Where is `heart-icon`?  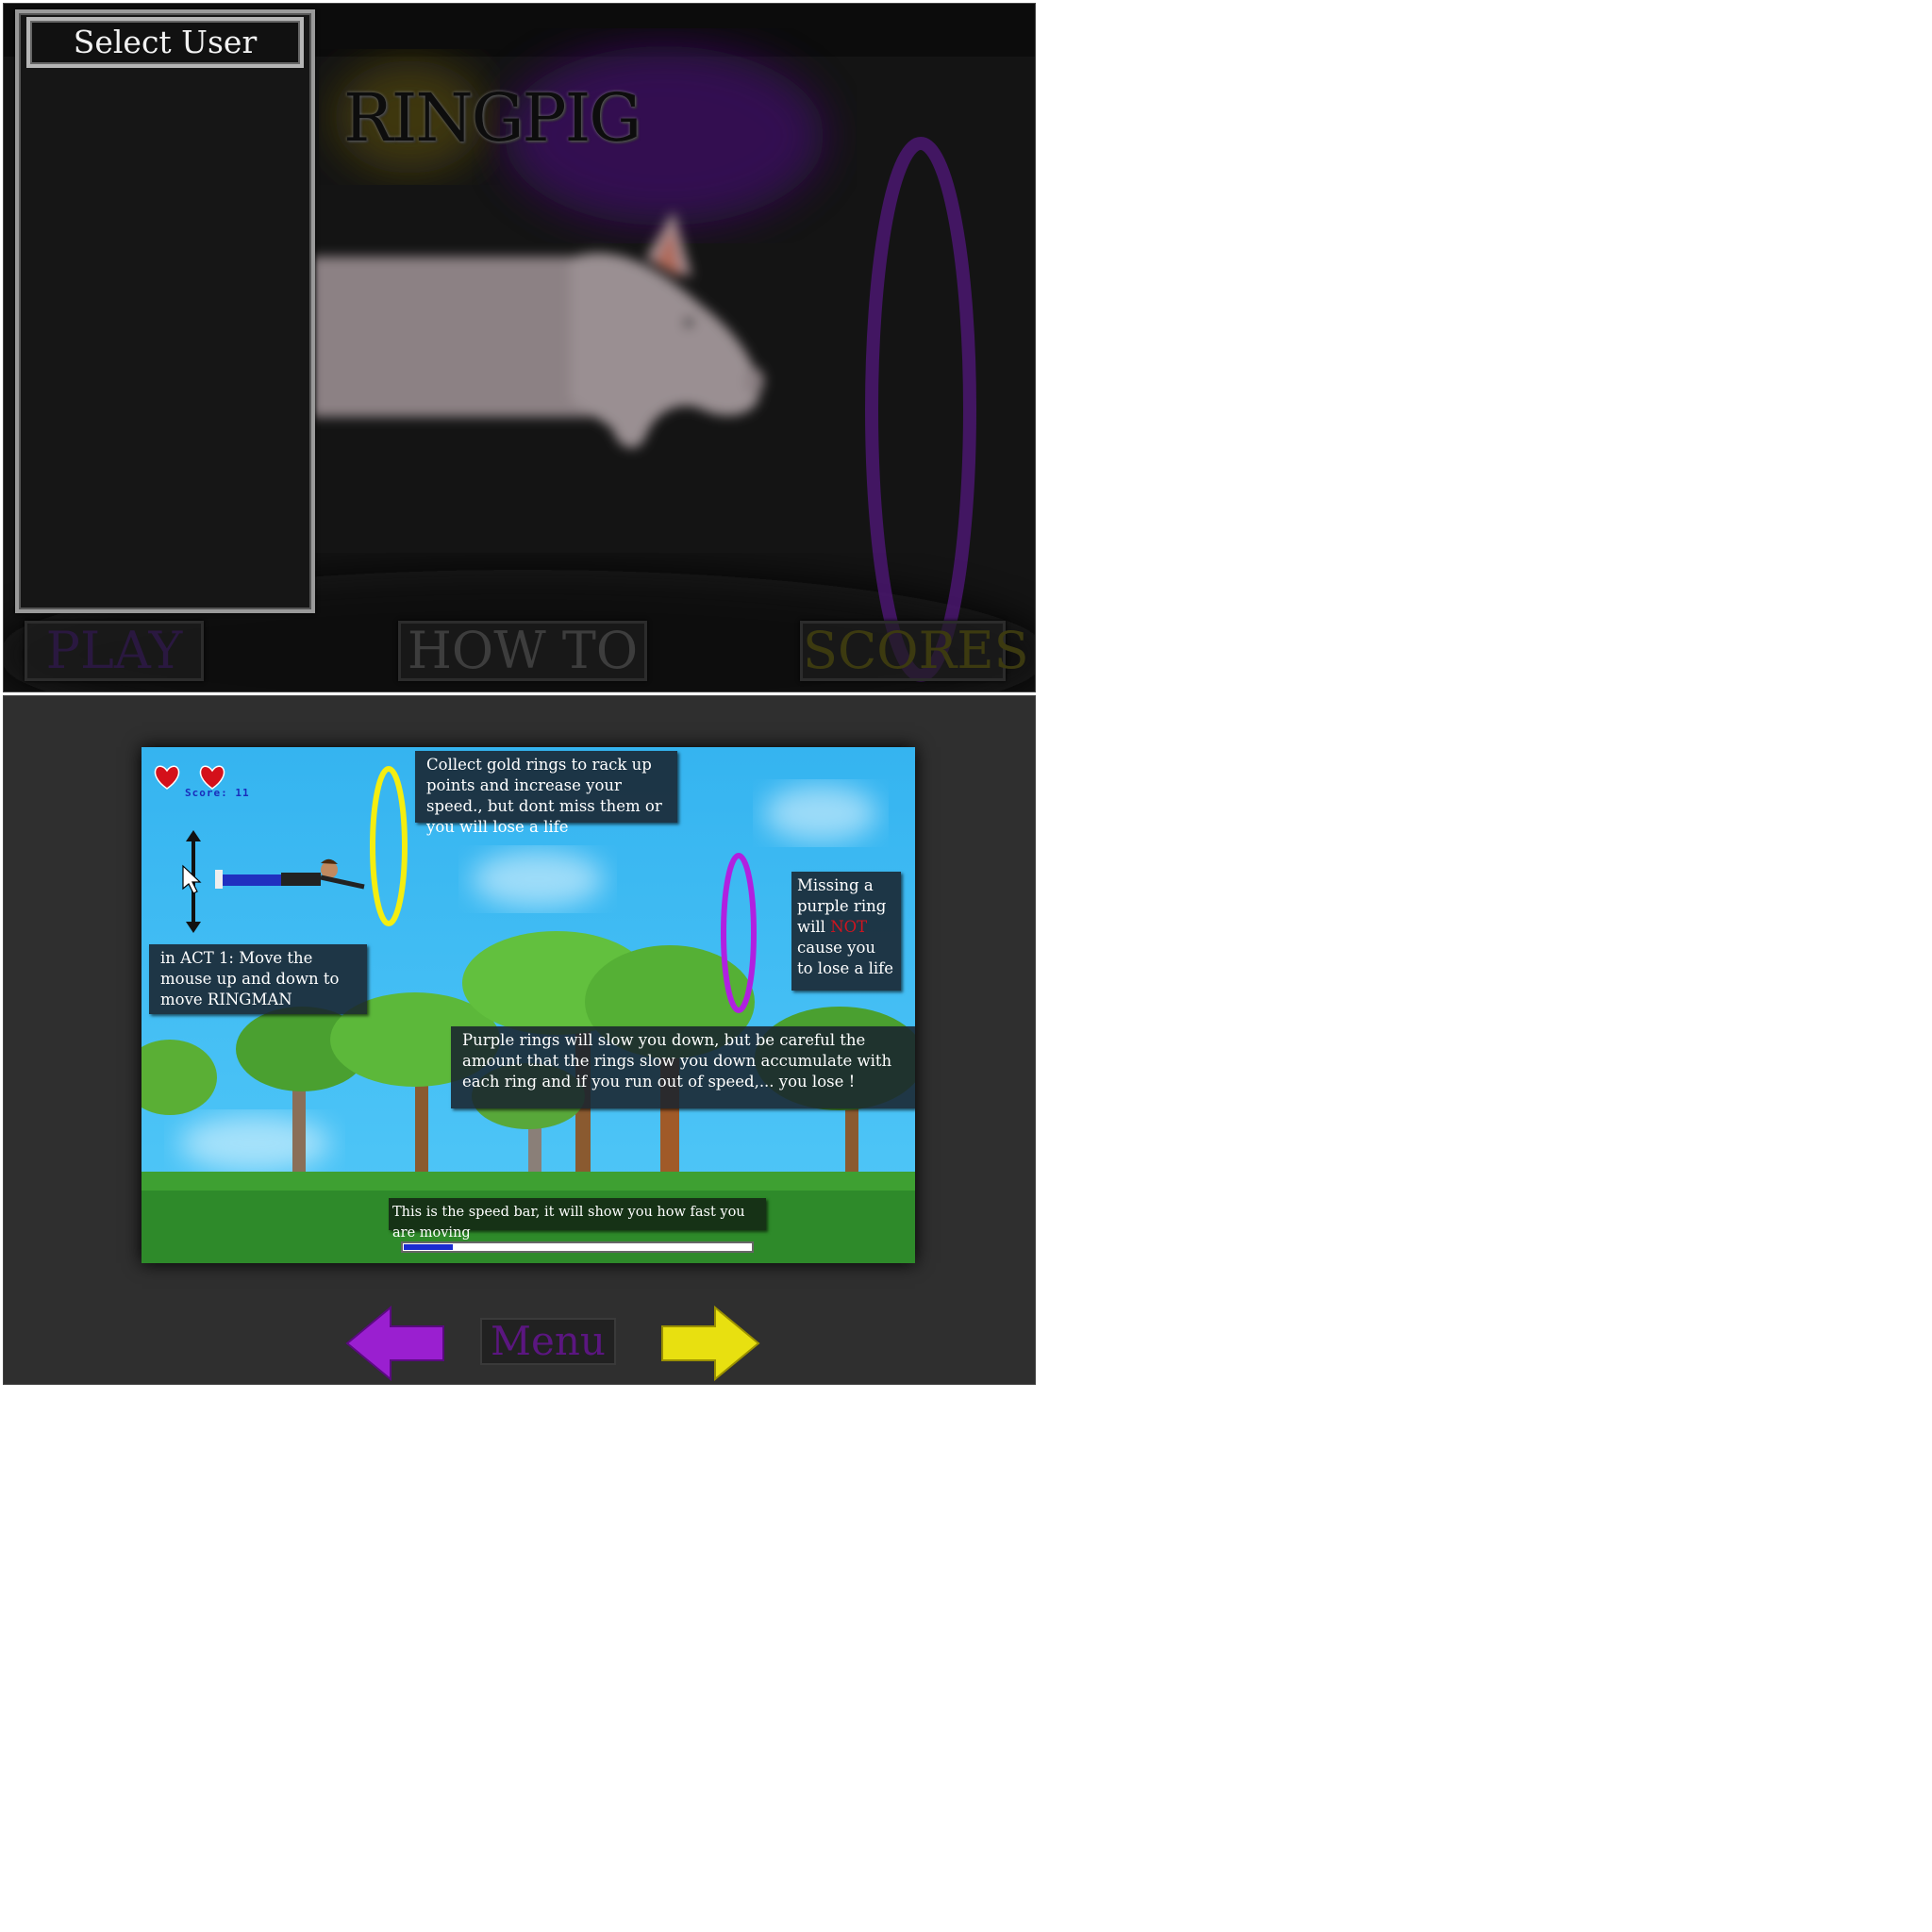 heart-icon is located at coordinates (167, 778).